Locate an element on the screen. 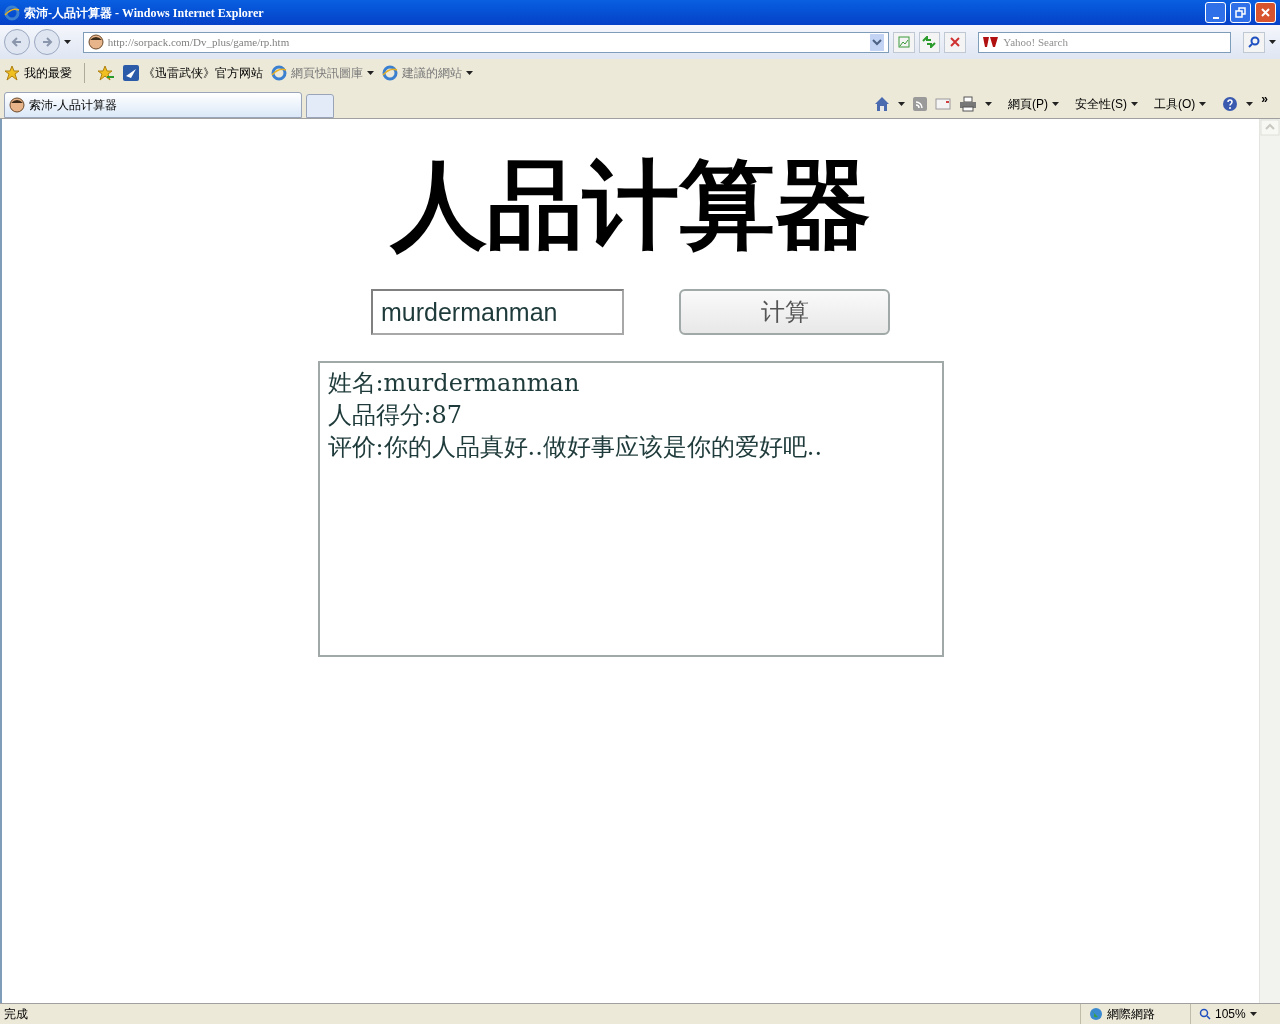  favorites-menu: 網頁快訊圖庫 is located at coordinates (322, 73).